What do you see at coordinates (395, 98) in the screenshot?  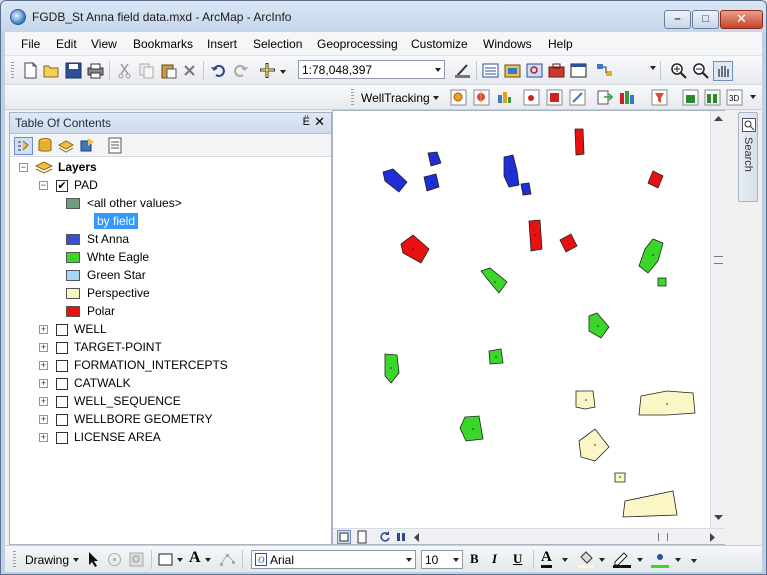 I see `welltracking-menu: WellTracking` at bounding box center [395, 98].